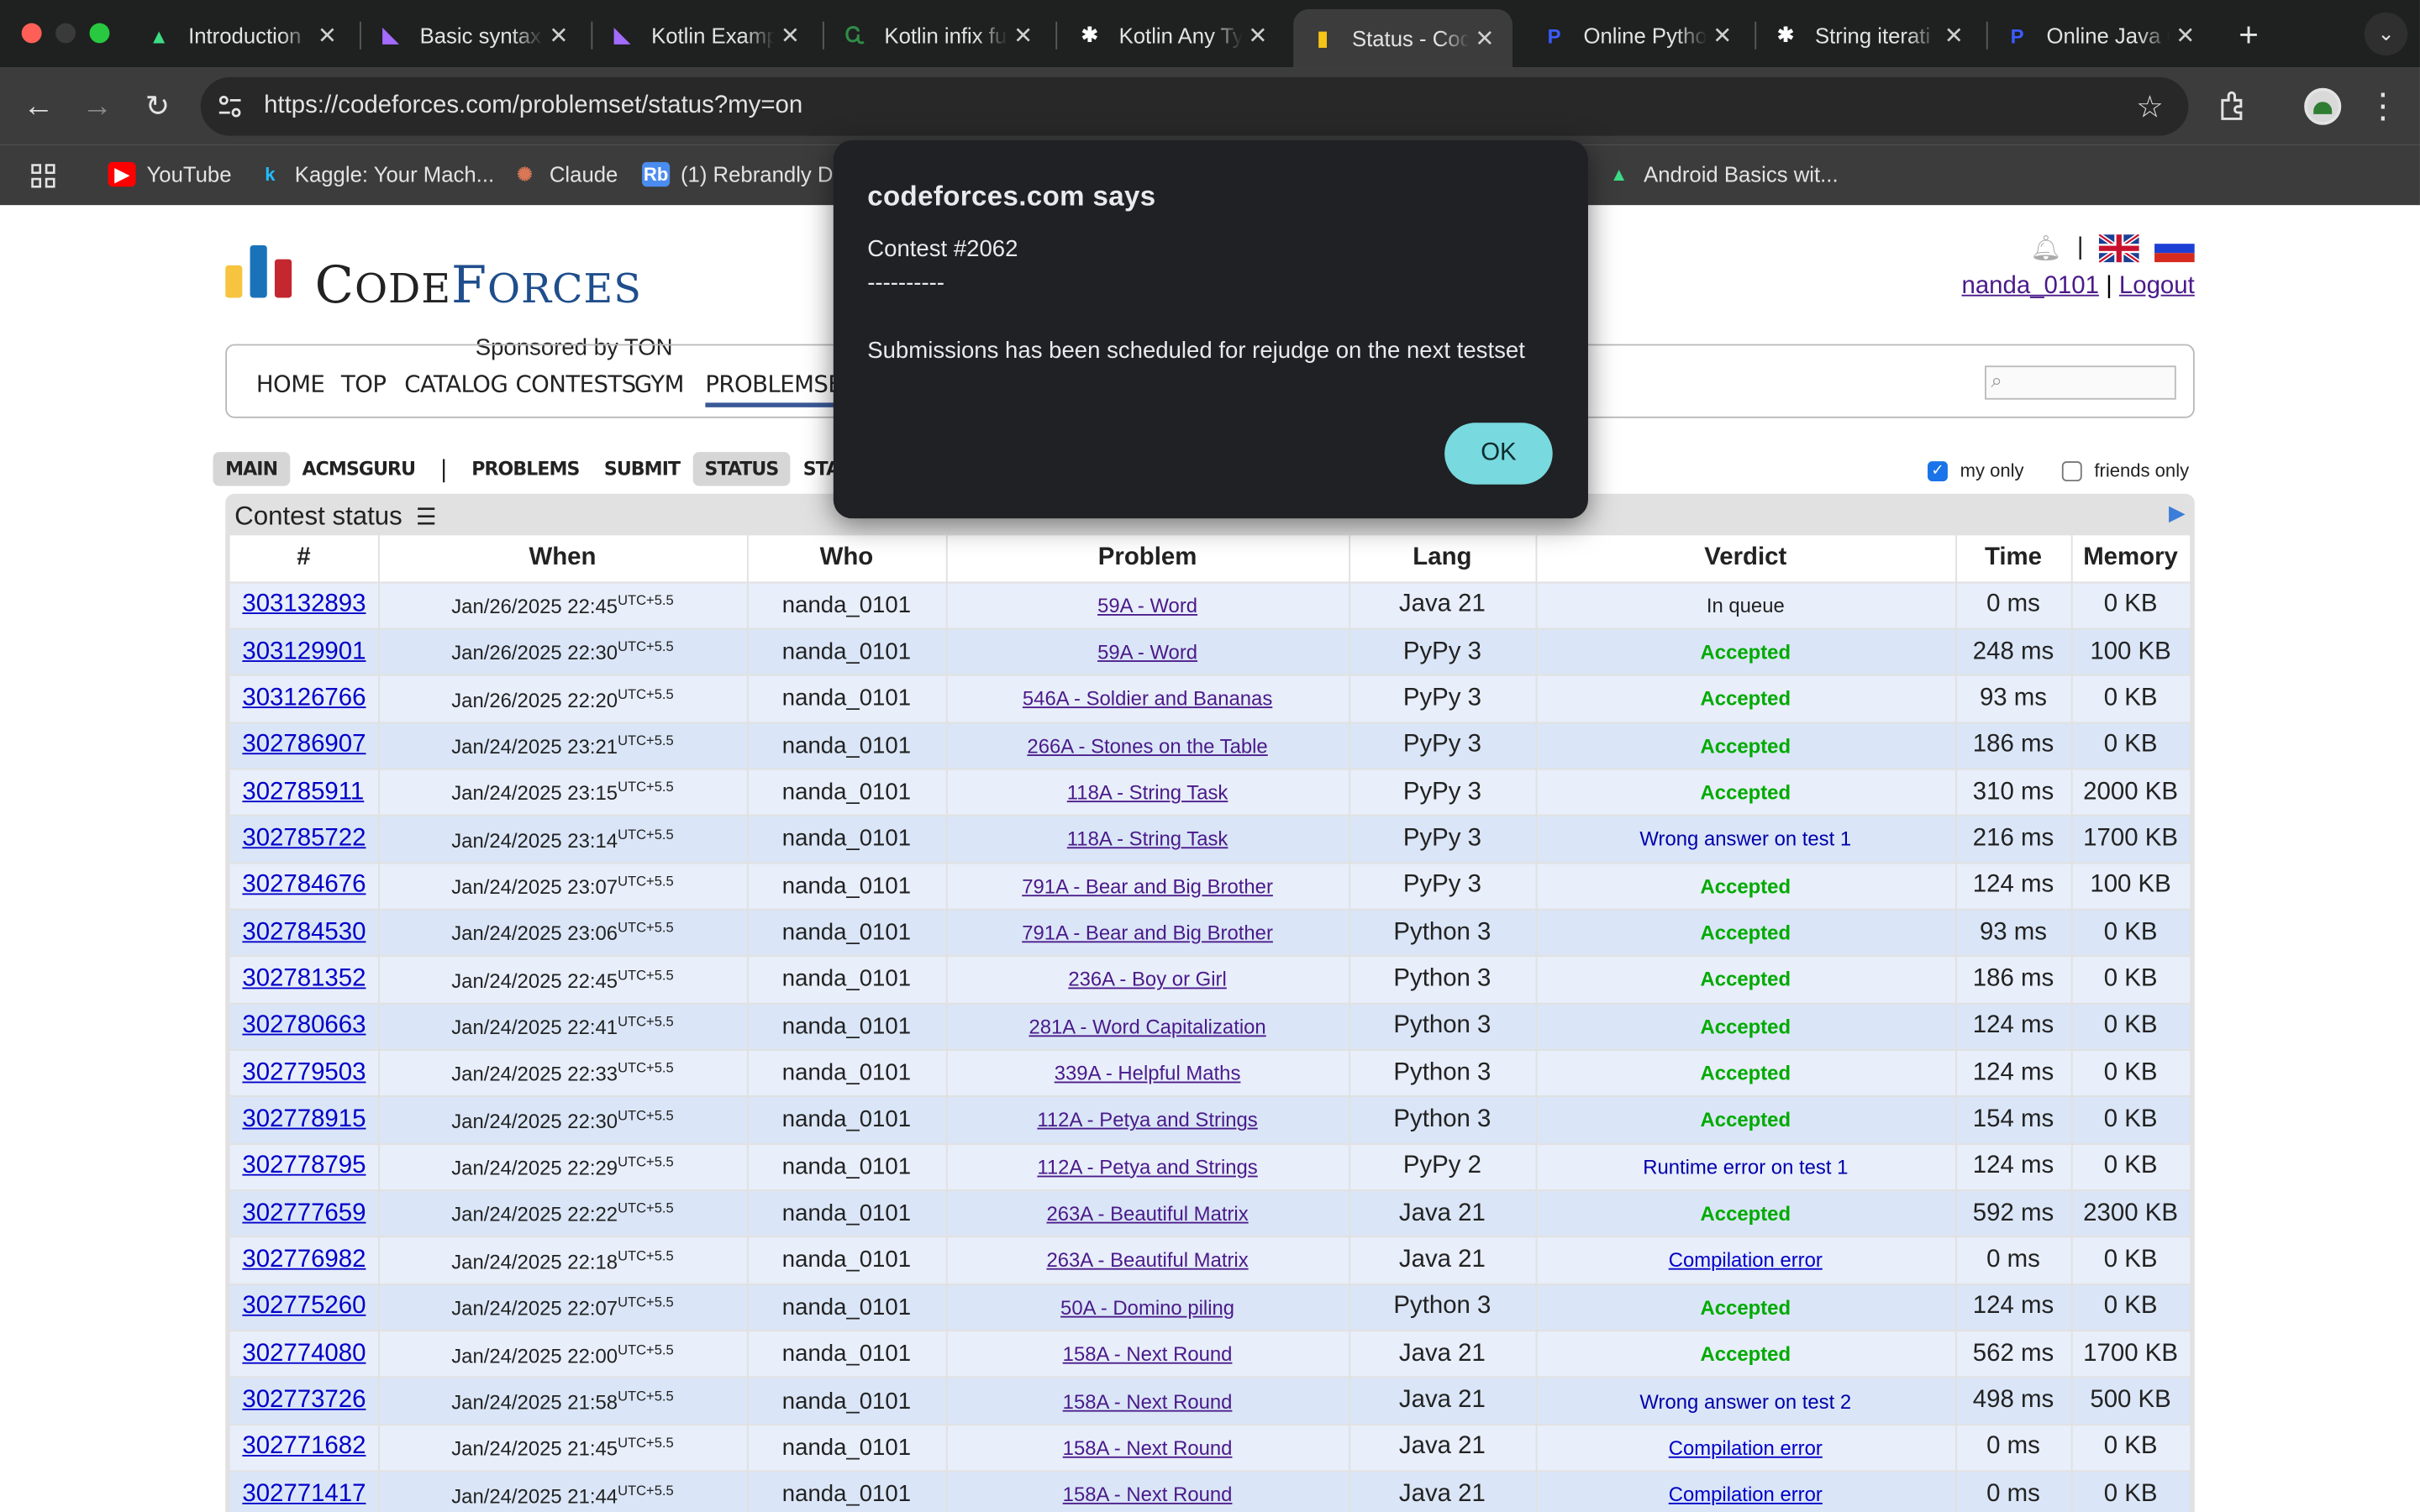 This screenshot has height=1512, width=2420. What do you see at coordinates (304, 745) in the screenshot?
I see `submission-id-link: 302786907` at bounding box center [304, 745].